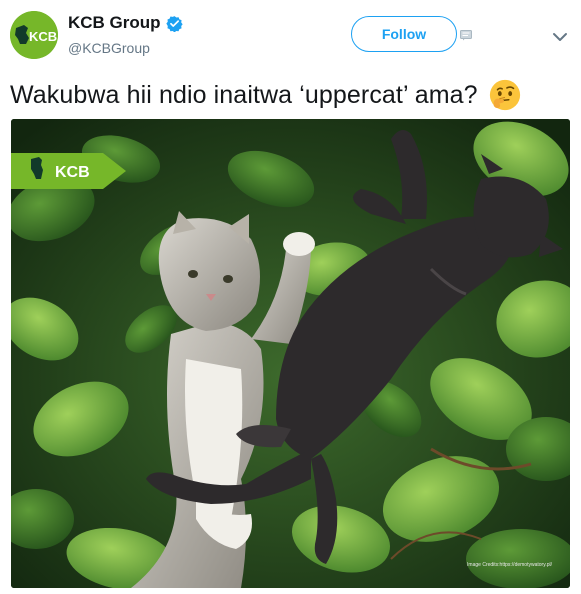 The image size is (581, 594). I want to click on kcb-watermark: KCB, so click(68, 171).